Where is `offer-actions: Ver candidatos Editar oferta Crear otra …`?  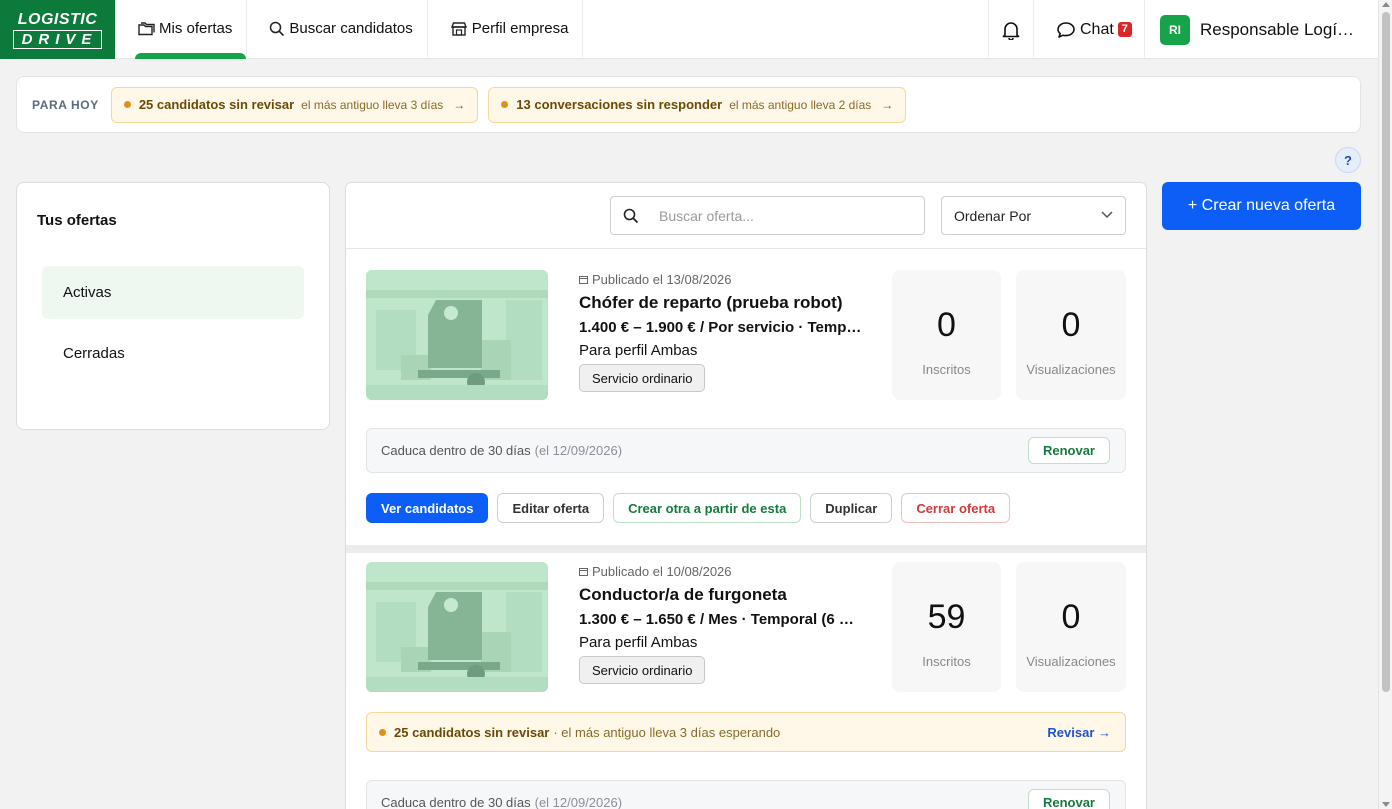 offer-actions: Ver candidatos Editar oferta Crear otra … is located at coordinates (692, 508).